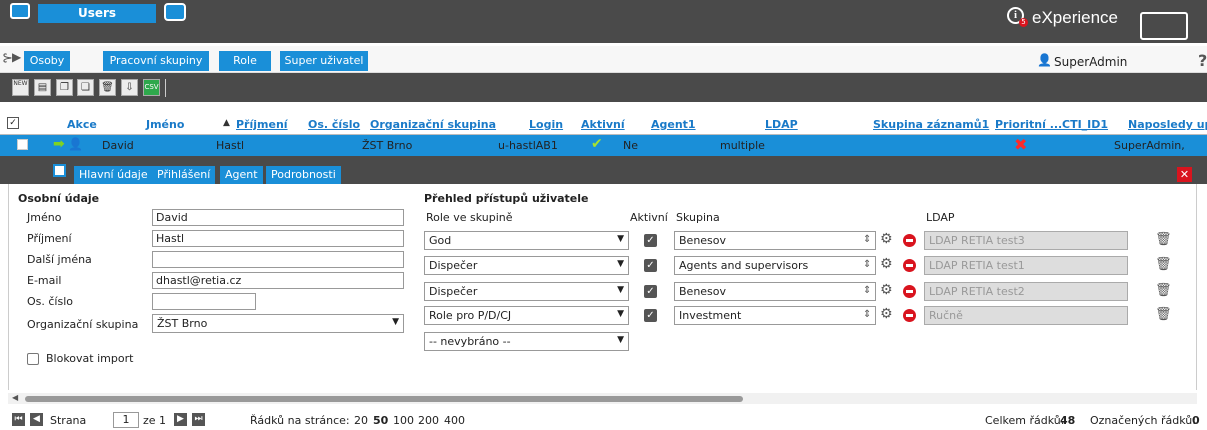 This screenshot has height=430, width=1207. What do you see at coordinates (1075, 17) in the screenshot?
I see `brand-name: eXperience` at bounding box center [1075, 17].